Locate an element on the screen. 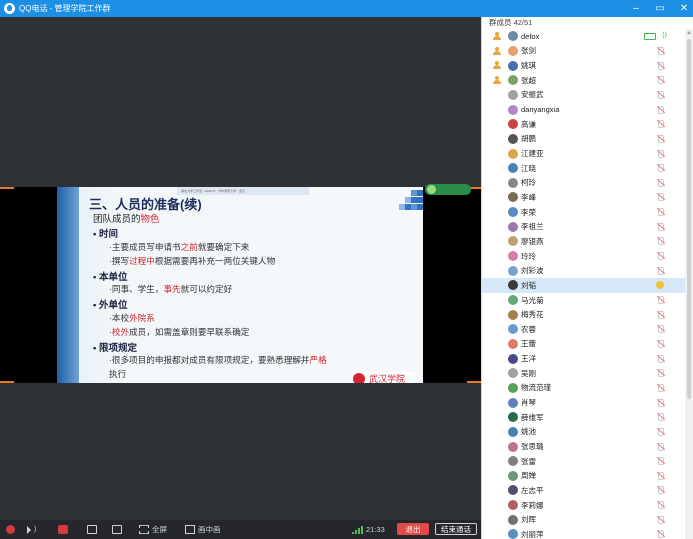 The image size is (693, 539). close-icon: ✕ is located at coordinates (684, 8).